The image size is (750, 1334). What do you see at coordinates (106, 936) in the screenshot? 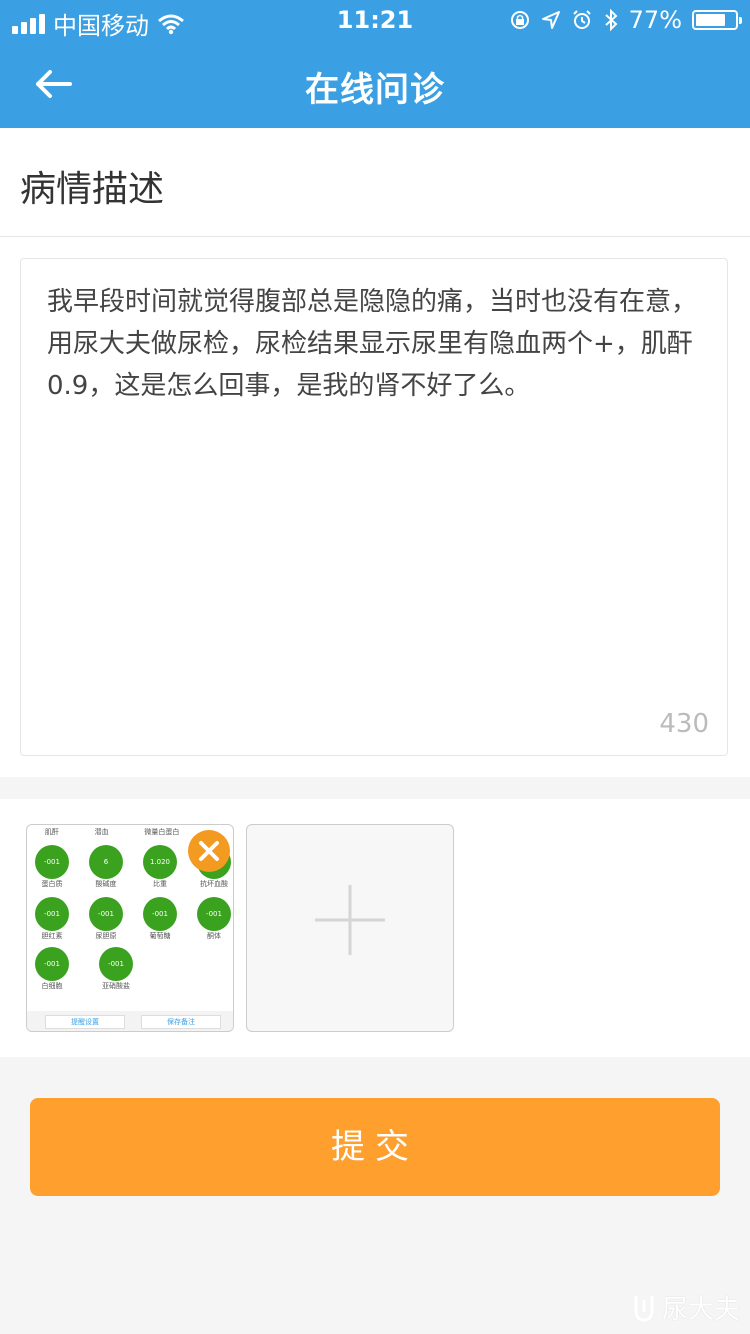
I see `thumb-label: 尿胆原` at bounding box center [106, 936].